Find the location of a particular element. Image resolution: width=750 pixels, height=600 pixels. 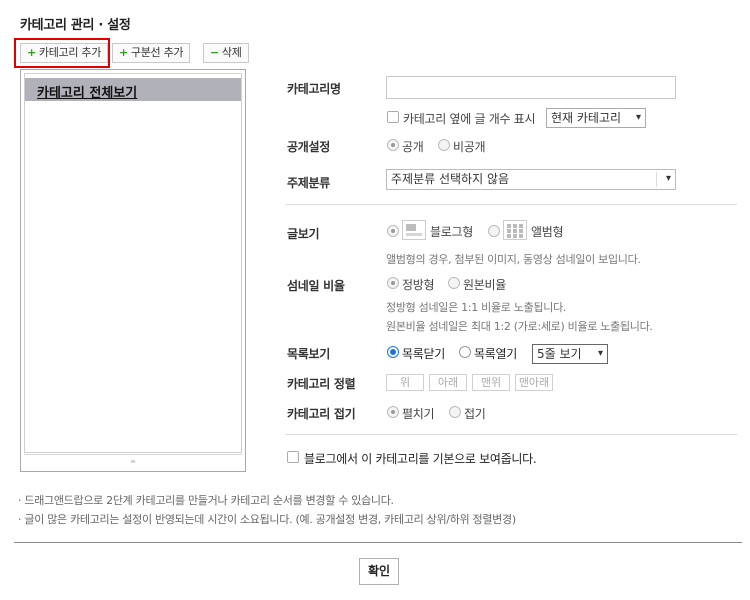

album-view-icon is located at coordinates (515, 230).